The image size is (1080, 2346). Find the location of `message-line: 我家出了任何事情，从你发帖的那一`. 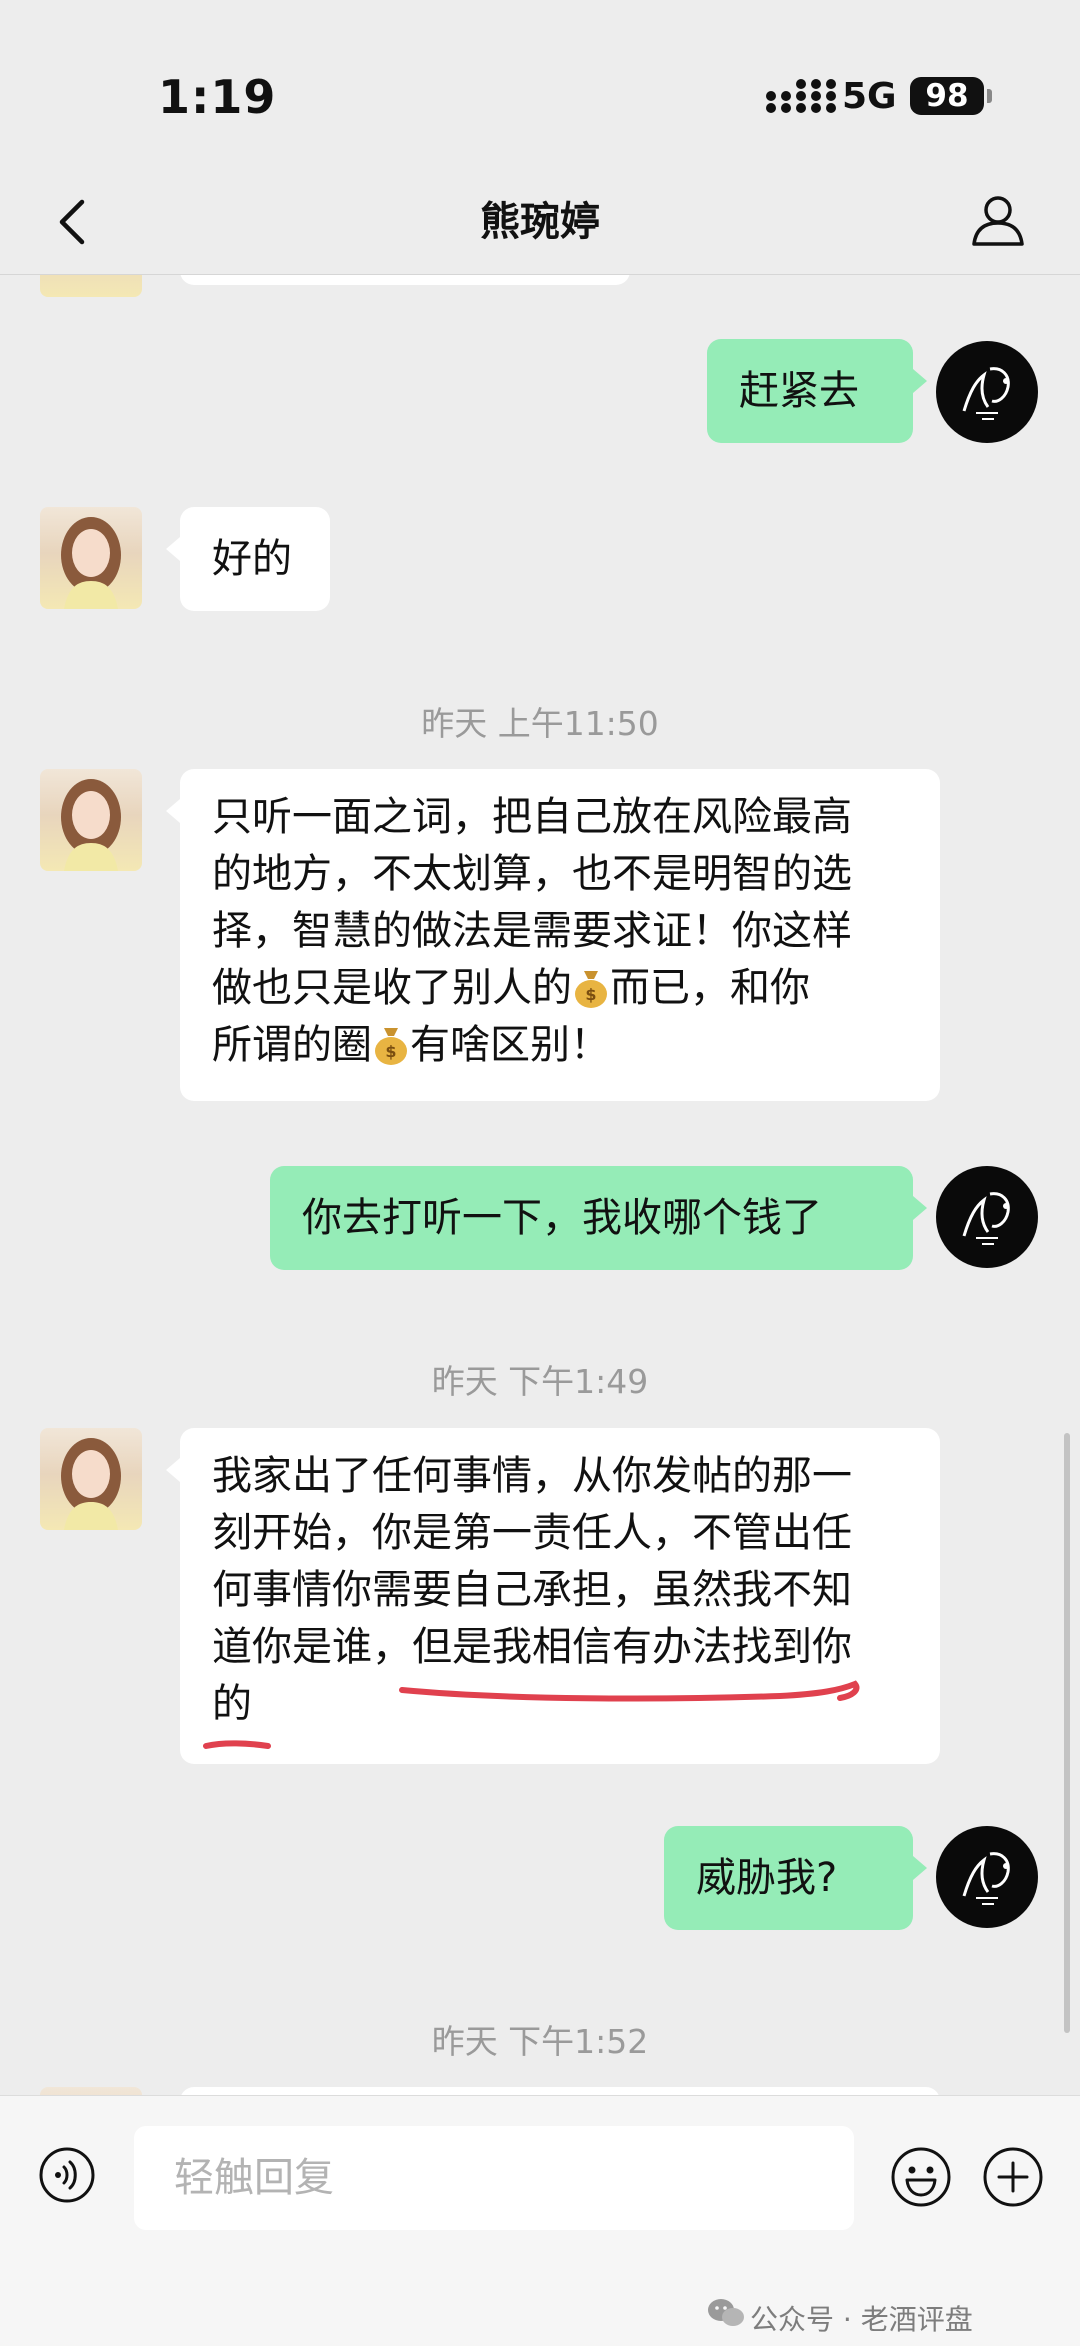

message-line: 我家出了任何事情，从你发帖的那一 is located at coordinates (532, 1476).